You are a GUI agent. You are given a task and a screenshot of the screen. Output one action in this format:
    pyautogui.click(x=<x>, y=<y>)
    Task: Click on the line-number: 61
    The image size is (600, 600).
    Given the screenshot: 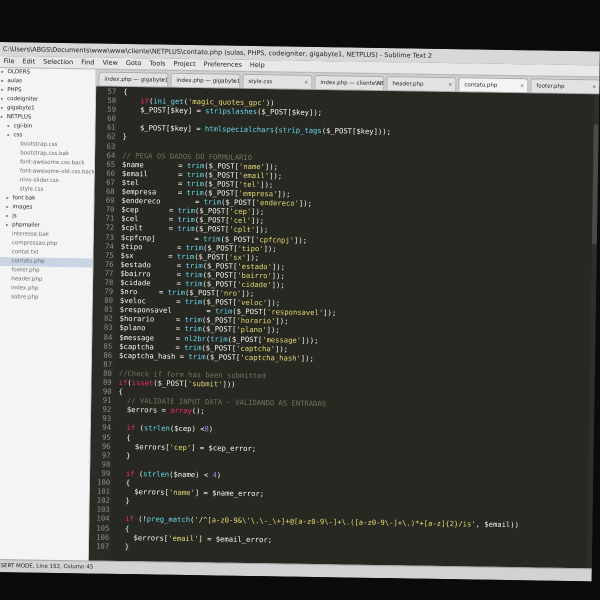 What is the action you would take?
    pyautogui.click(x=111, y=128)
    